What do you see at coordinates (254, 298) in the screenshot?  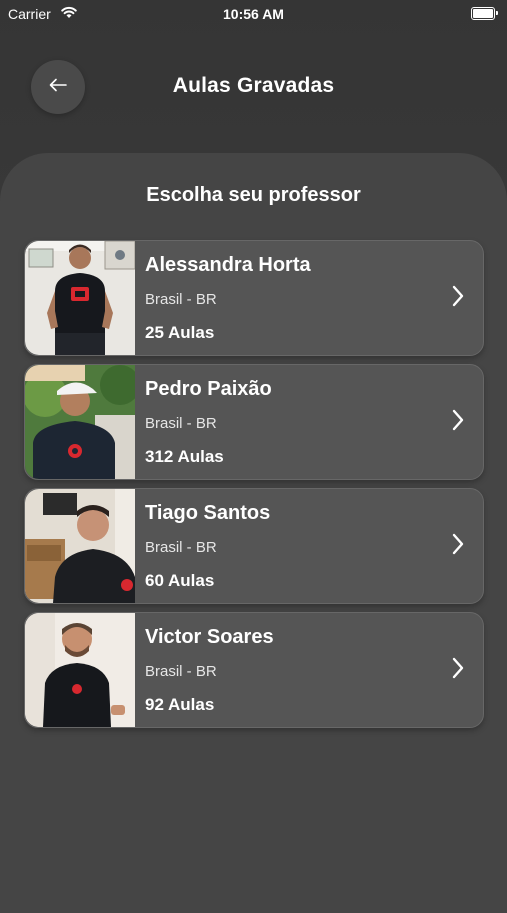 I see `teacher-card-alessandra-horta: Alessandra Horta Brasil - BR 25 Aulas` at bounding box center [254, 298].